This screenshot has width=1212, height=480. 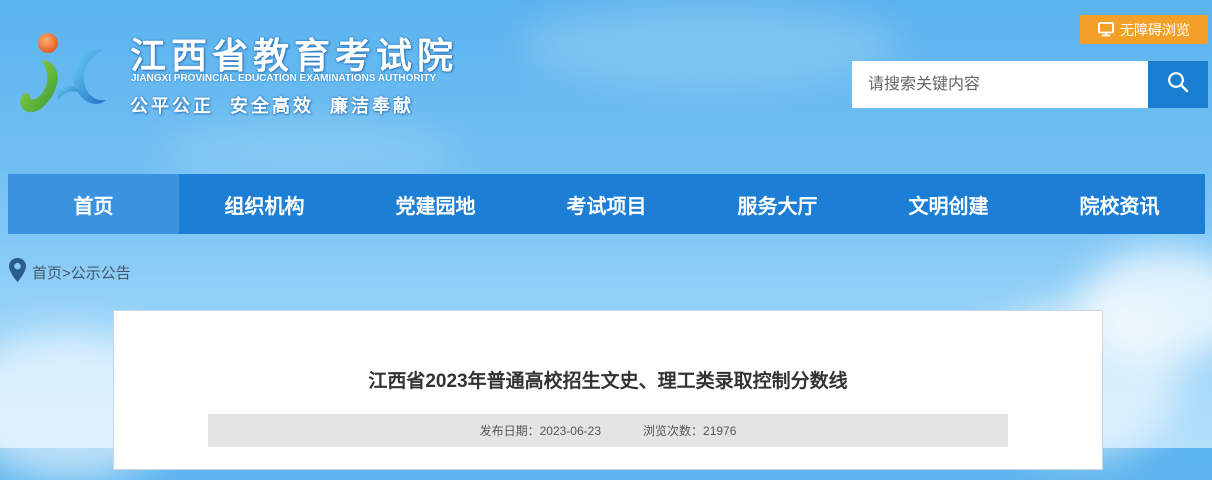 I want to click on main-nav: 首页 组织机构 党建园地 考试项目 服务大厅 文明创建 院校资讯, so click(x=606, y=204).